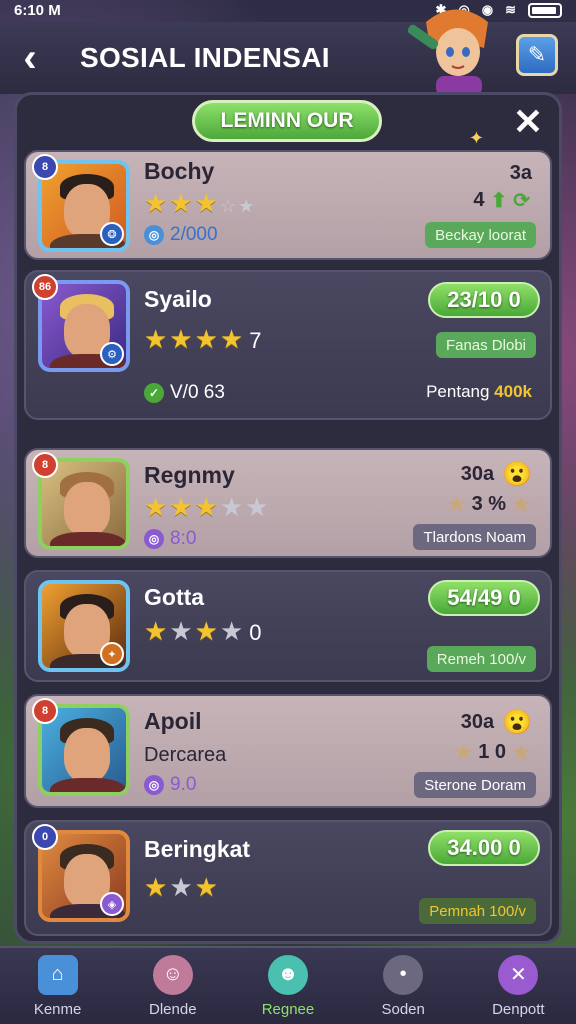 The height and width of the screenshot is (1024, 576). I want to click on coin-value: V/0 63, so click(197, 392).